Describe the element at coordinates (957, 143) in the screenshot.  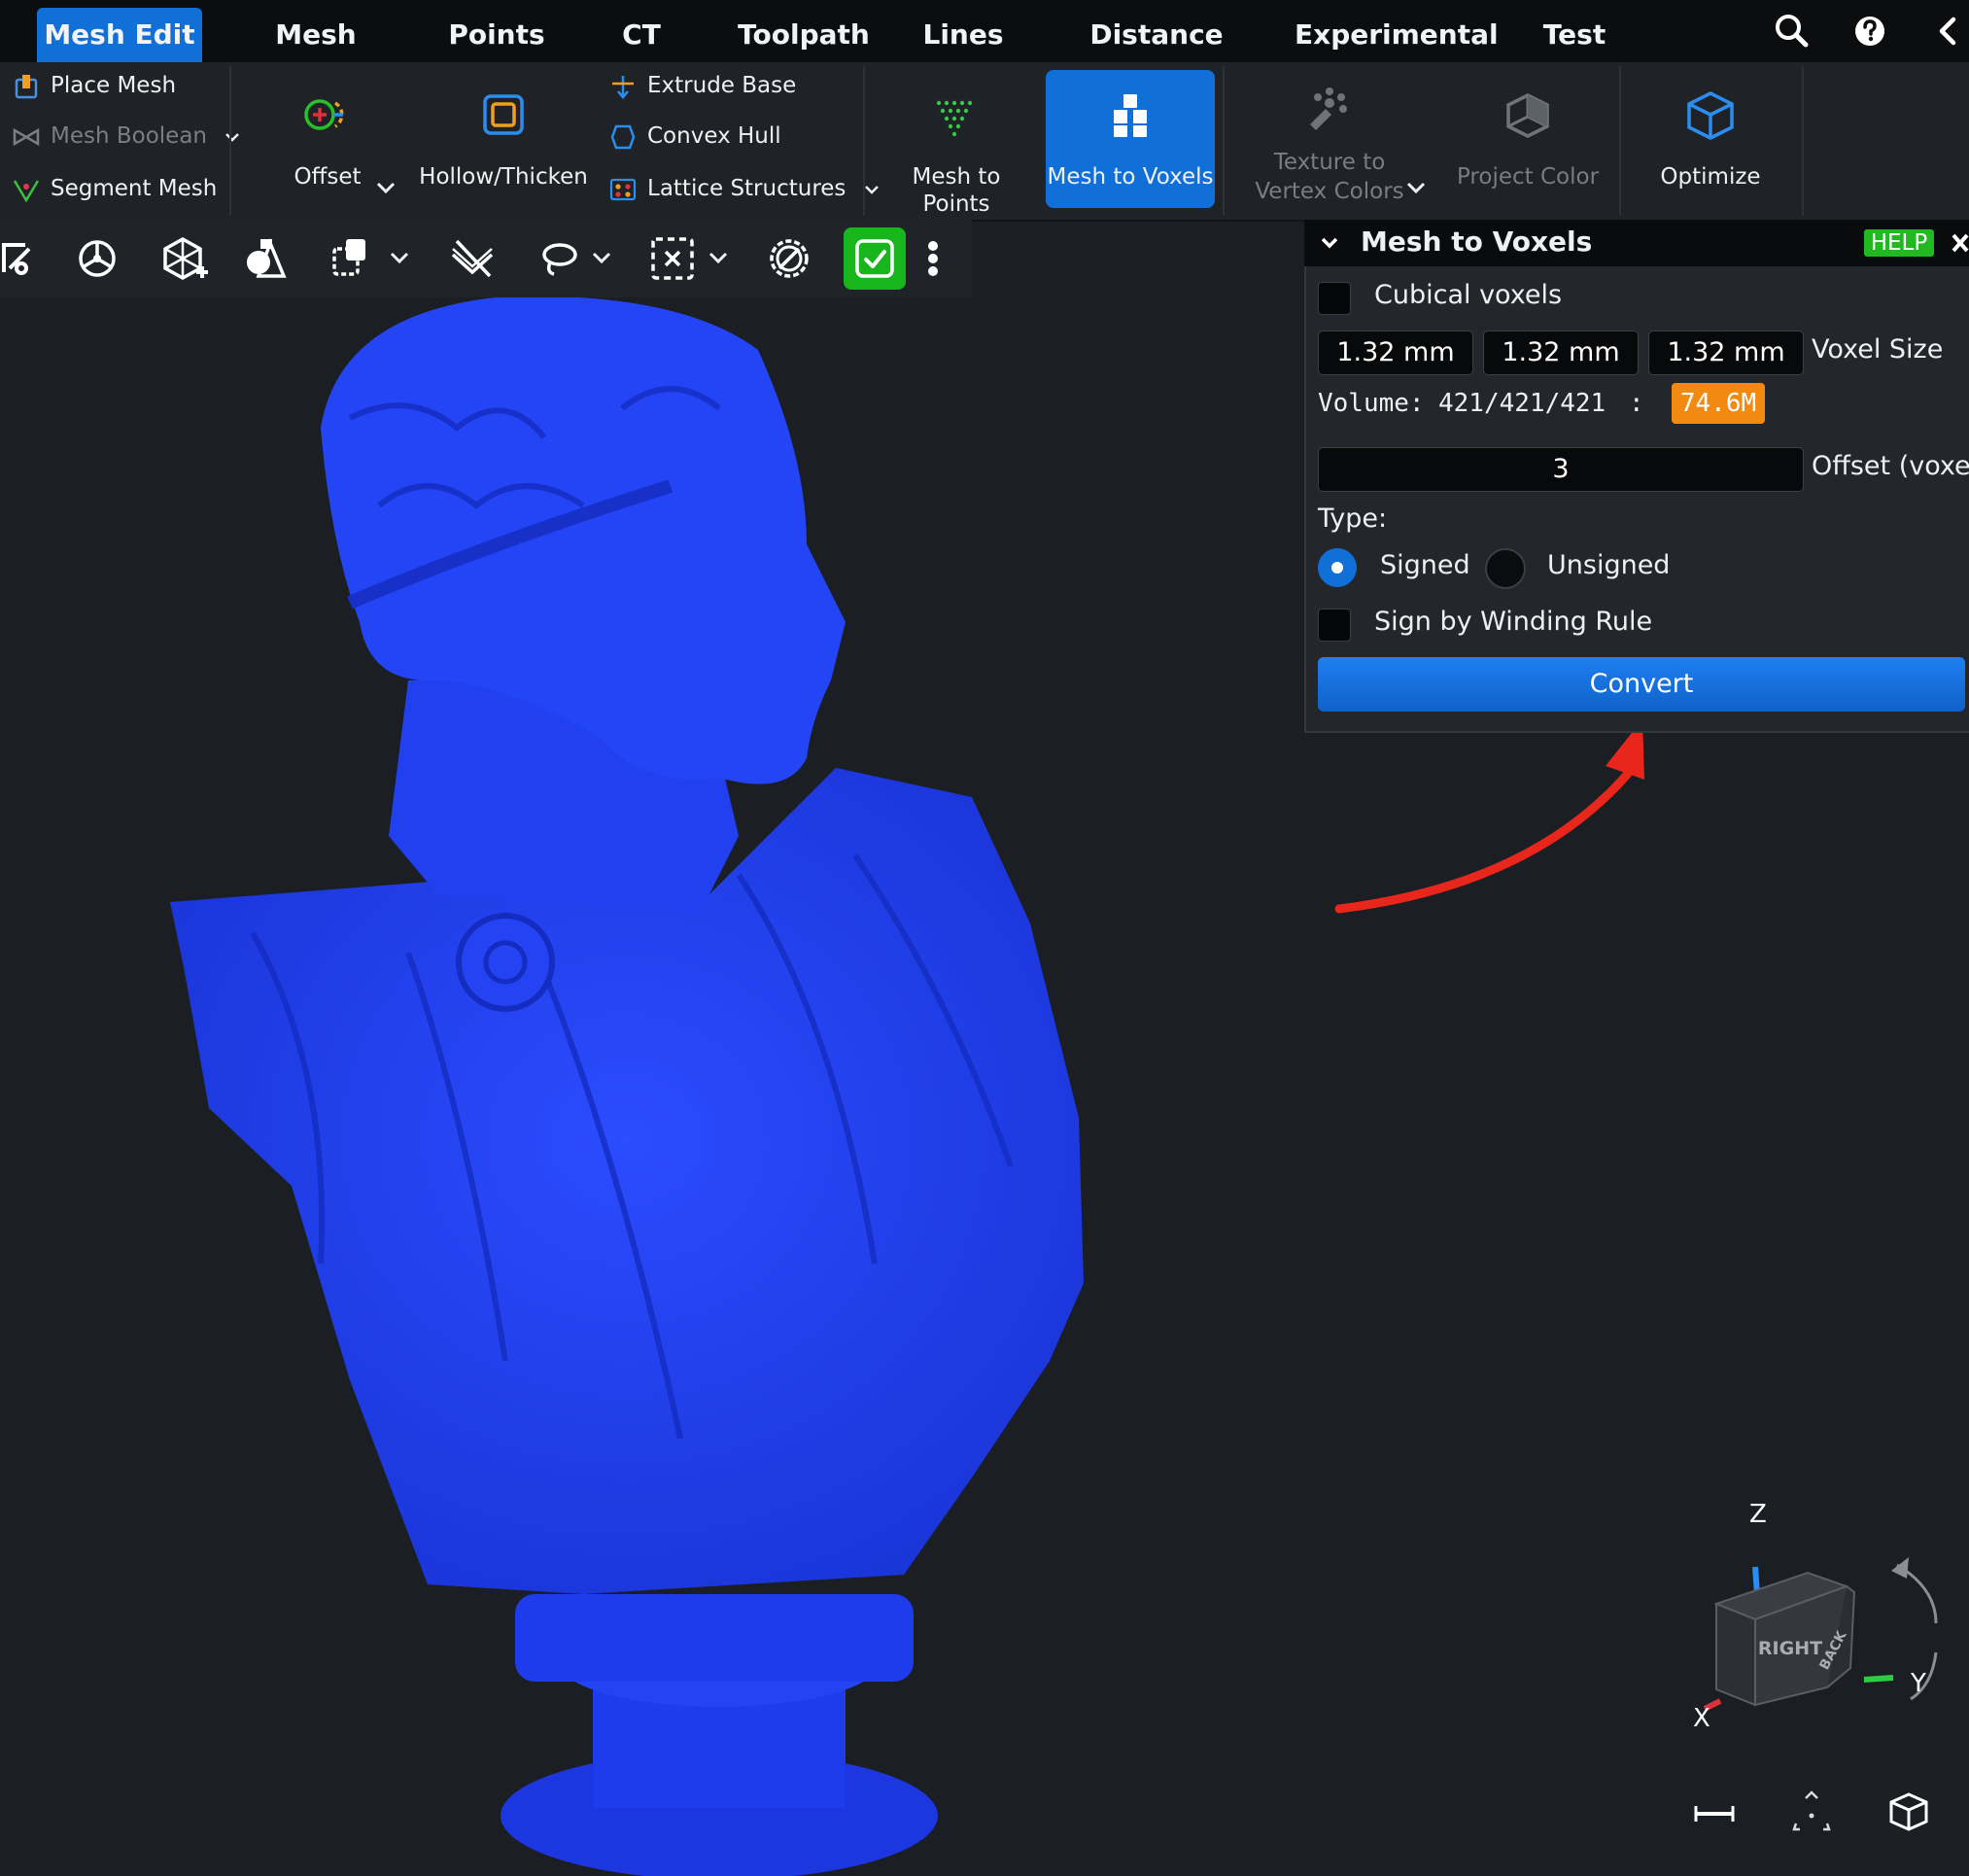
I see `mesh-to-points-button: Mesh to Points` at that location.